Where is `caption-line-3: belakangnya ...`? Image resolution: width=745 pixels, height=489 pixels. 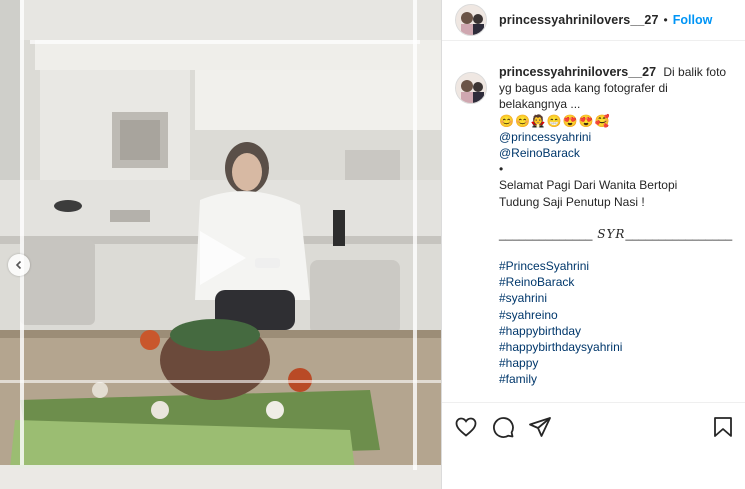 caption-line-3: belakangnya ... is located at coordinates (540, 104).